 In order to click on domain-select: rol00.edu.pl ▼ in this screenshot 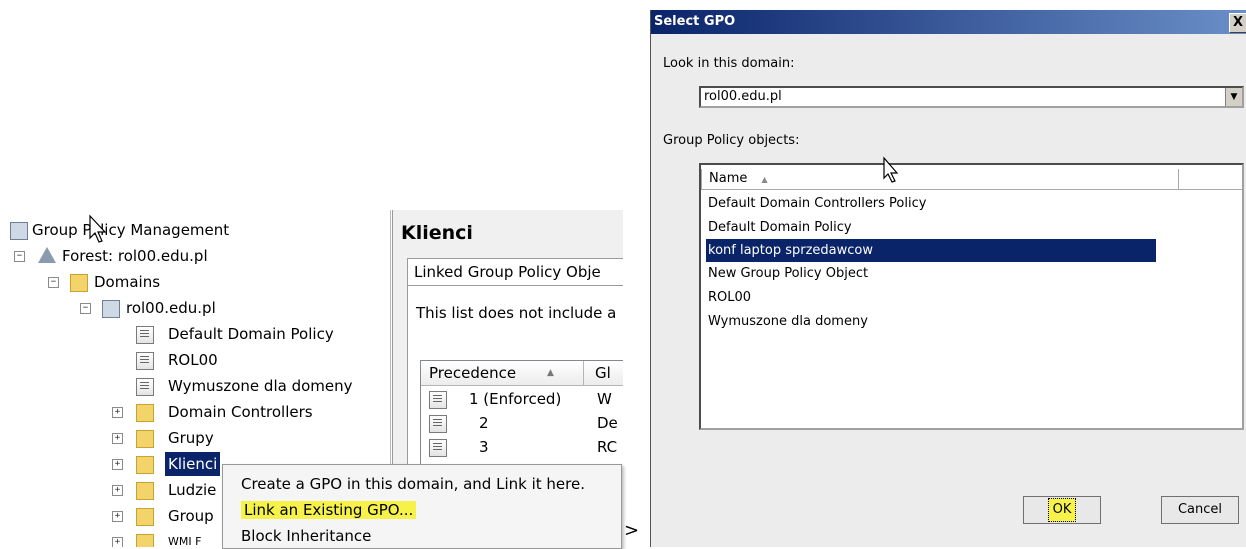, I will do `click(971, 97)`.